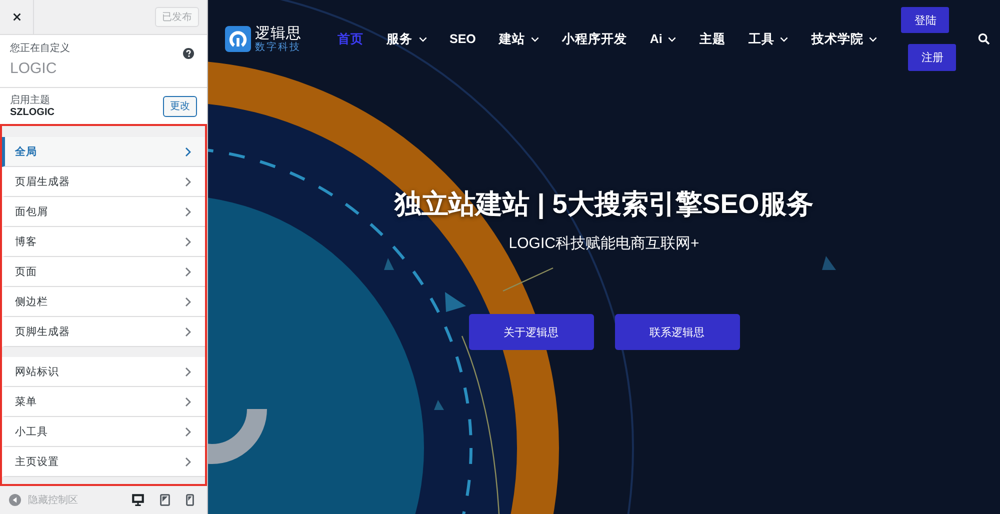 The height and width of the screenshot is (514, 1000). I want to click on mobile-preview-button, so click(190, 500).